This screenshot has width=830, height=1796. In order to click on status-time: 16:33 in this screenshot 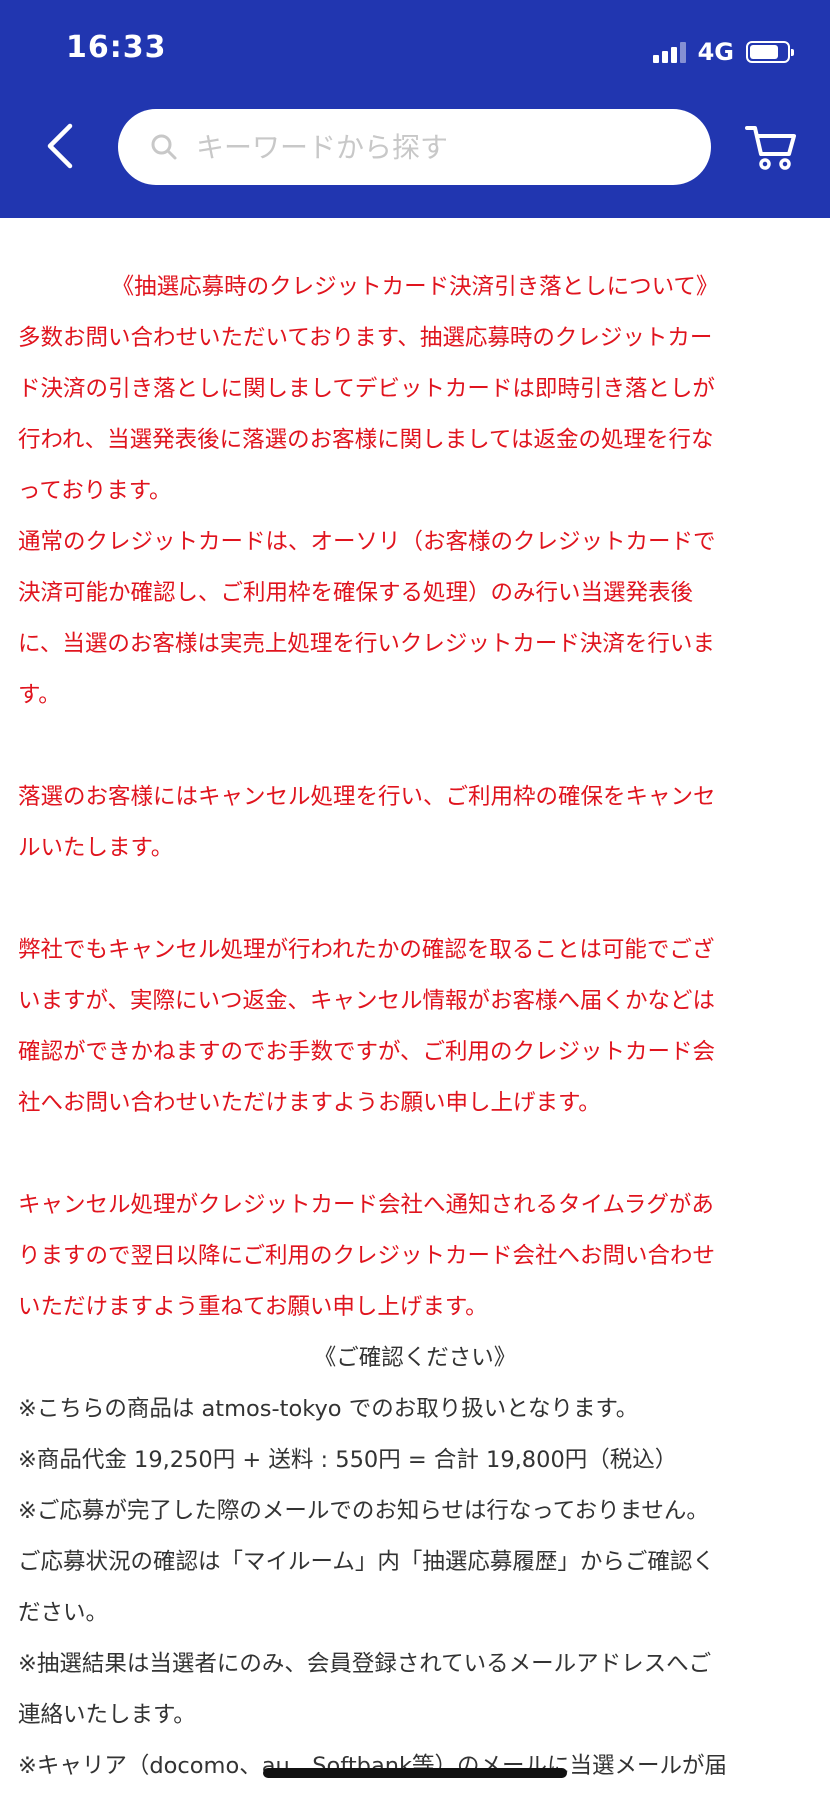, I will do `click(116, 47)`.